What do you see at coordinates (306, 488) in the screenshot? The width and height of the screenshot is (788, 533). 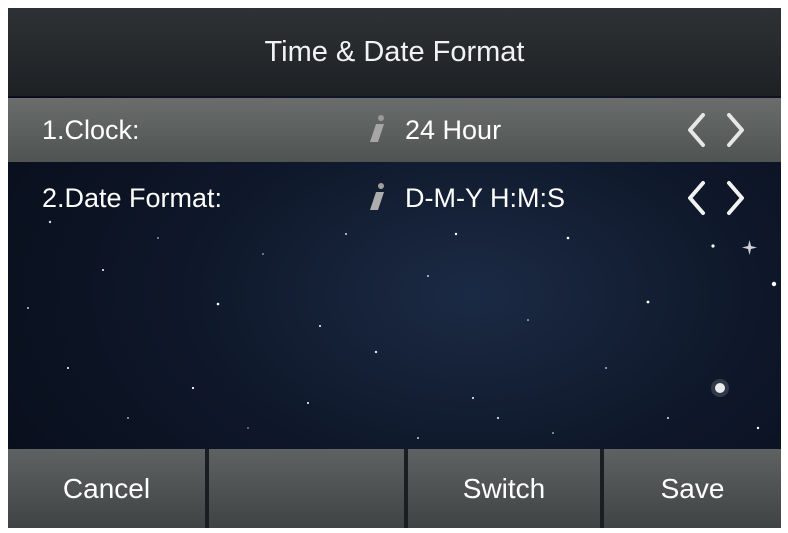 I see `empty-softkey-button` at bounding box center [306, 488].